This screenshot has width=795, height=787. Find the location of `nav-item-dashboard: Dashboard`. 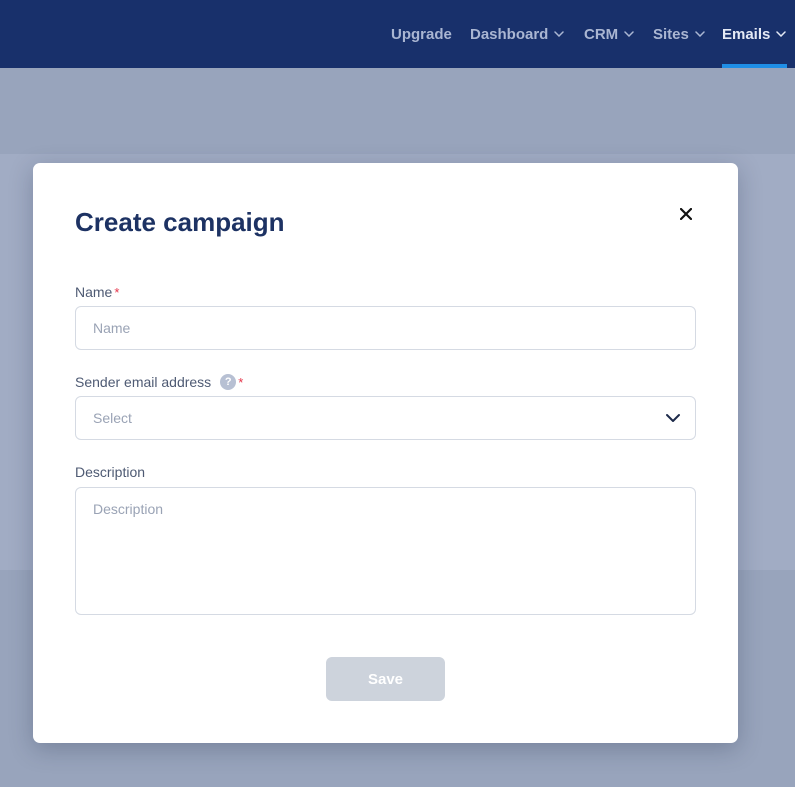

nav-item-dashboard: Dashboard is located at coordinates (517, 34).